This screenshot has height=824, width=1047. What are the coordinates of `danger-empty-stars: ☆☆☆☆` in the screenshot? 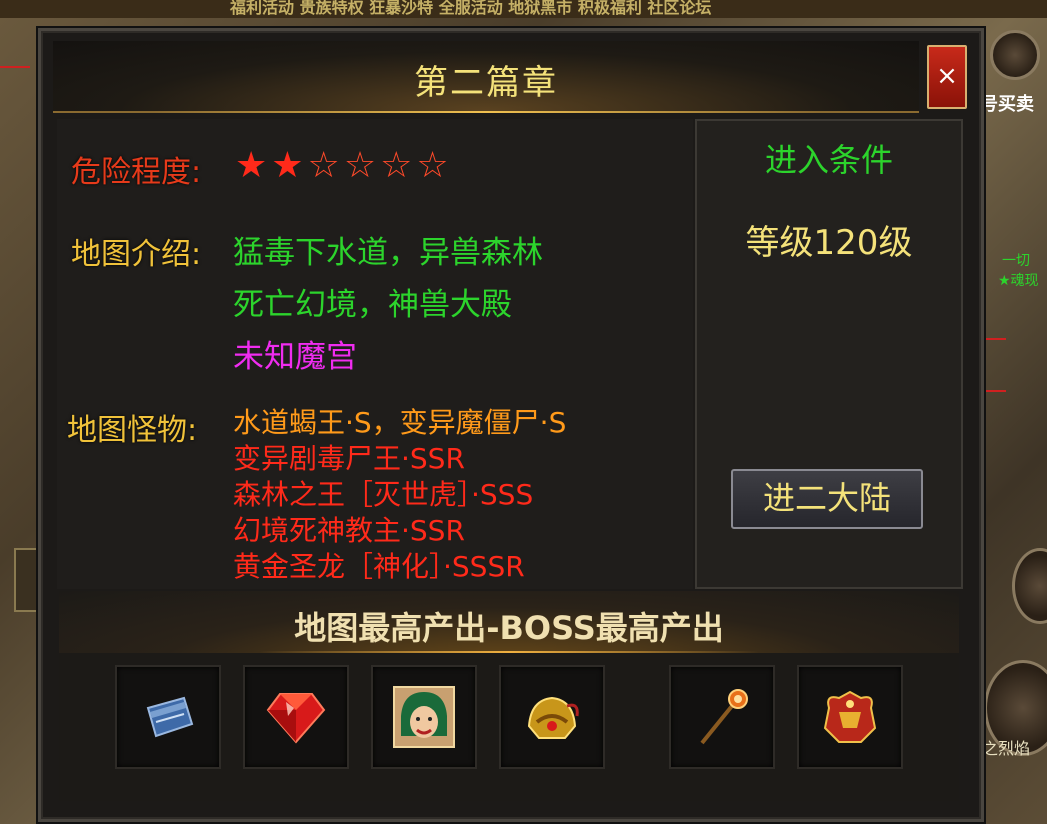 It's located at (380, 165).